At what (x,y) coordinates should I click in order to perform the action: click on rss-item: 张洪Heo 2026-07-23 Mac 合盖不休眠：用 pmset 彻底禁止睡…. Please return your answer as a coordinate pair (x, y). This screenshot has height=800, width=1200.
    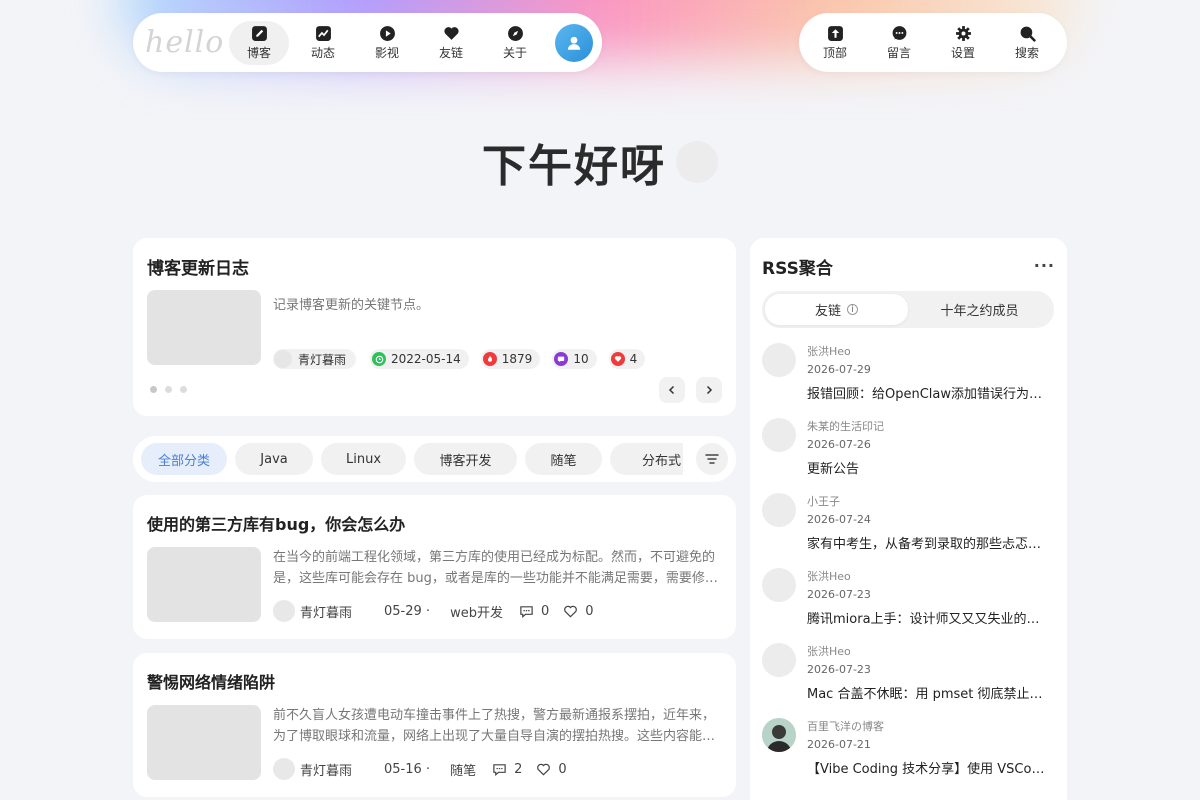
    Looking at the image, I should click on (909, 678).